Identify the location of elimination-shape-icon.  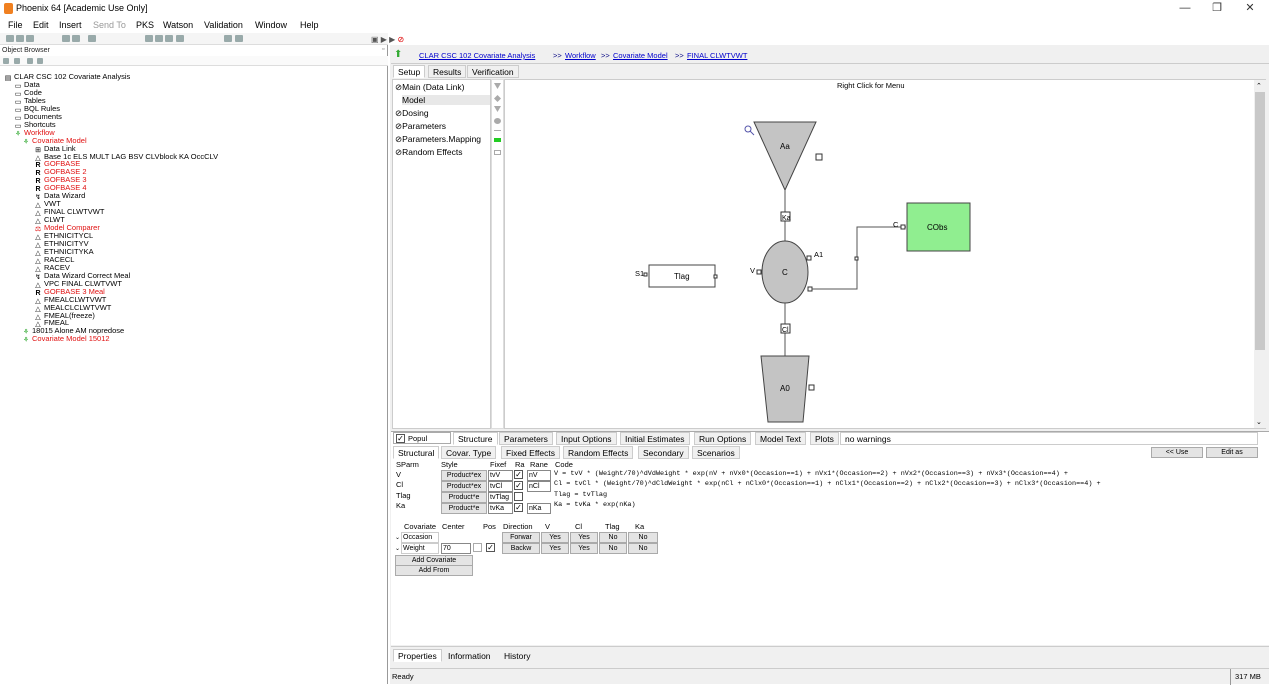
(497, 109).